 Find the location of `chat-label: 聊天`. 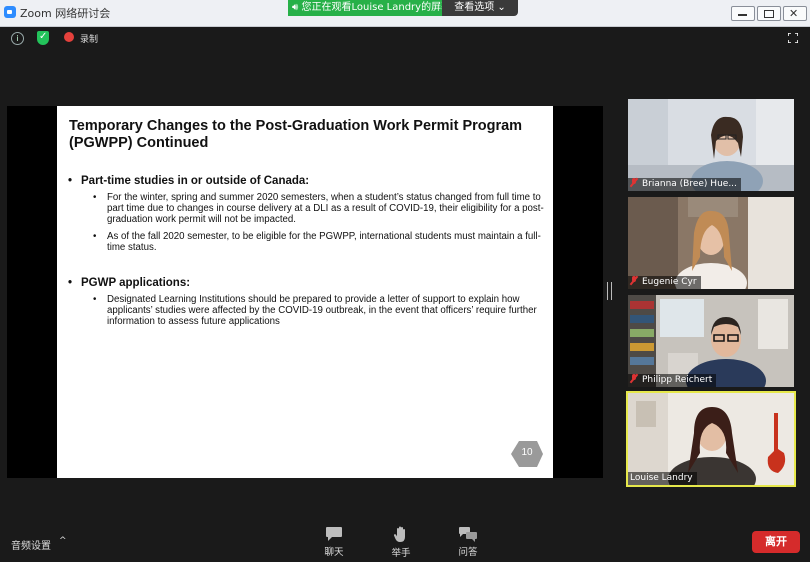

chat-label: 聊天 is located at coordinates (334, 552).